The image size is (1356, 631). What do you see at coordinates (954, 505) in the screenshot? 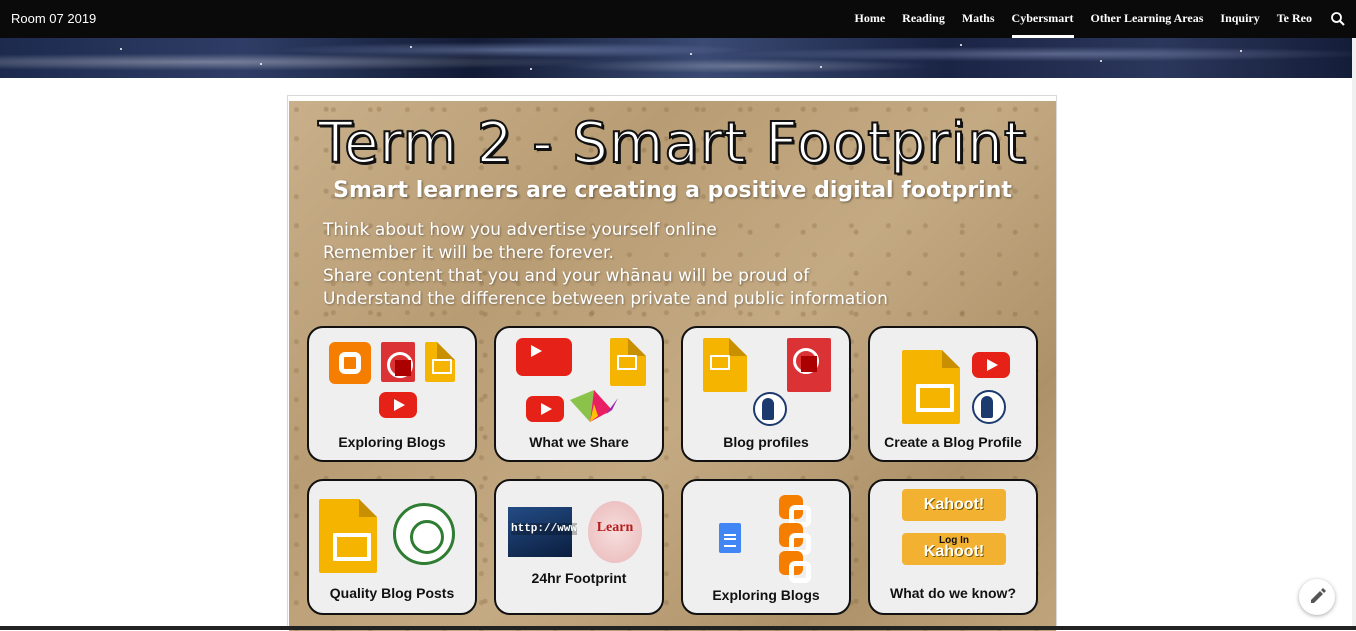
I see `kahoot-logo-icon: Kahoot!` at bounding box center [954, 505].